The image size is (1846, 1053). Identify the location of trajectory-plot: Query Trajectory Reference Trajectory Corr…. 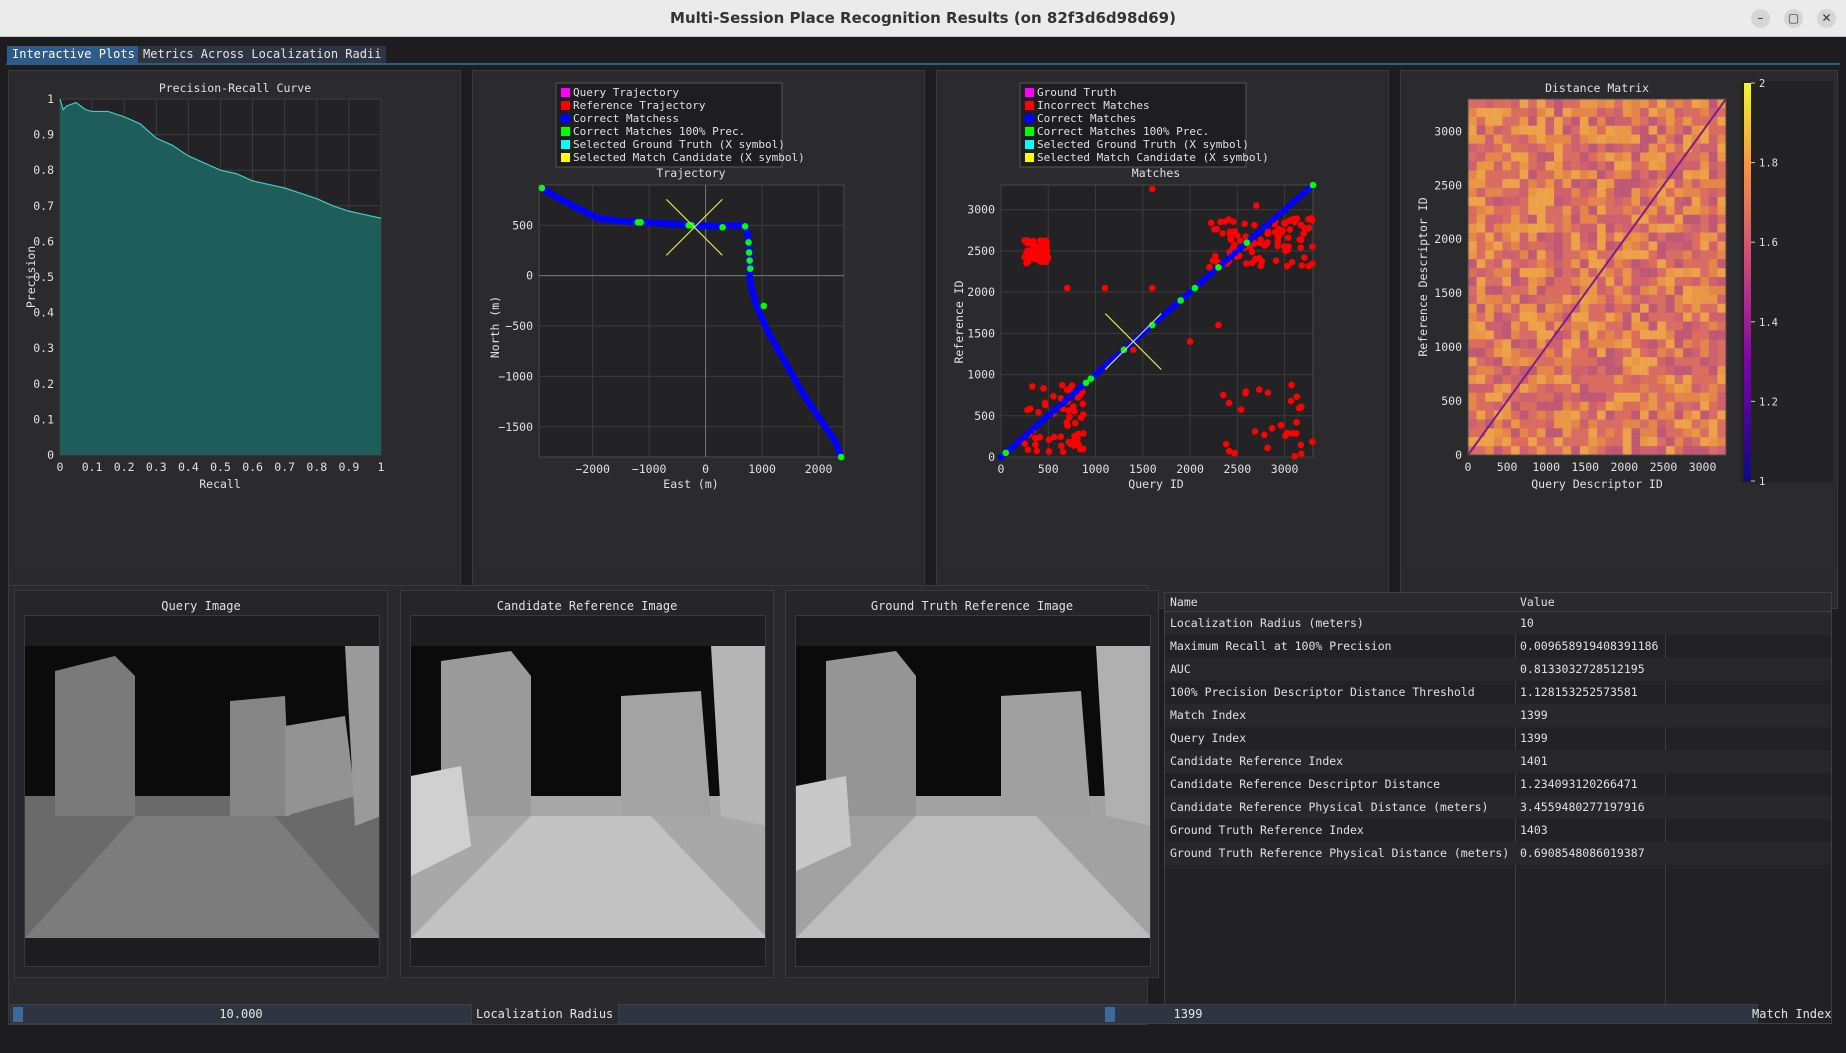
(699, 323).